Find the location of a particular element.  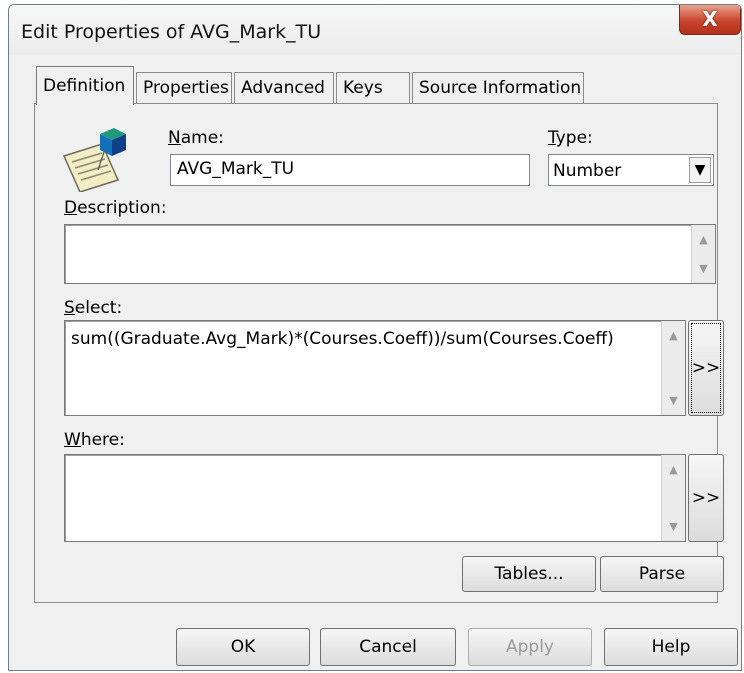

description-label: Description: is located at coordinates (115, 208).